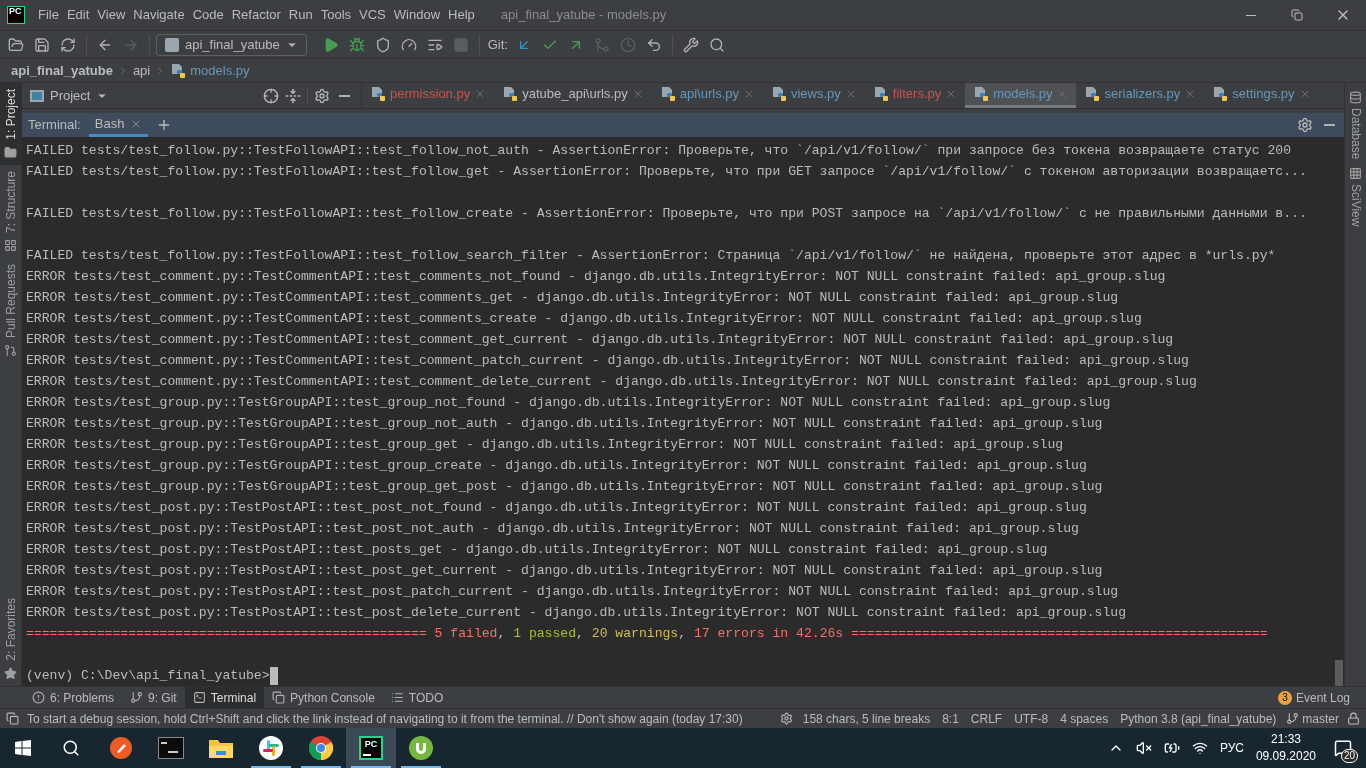  Describe the element at coordinates (564, 571) in the screenshot. I see `terminal-line: ERROR tests/test_post.py::TestPostAPI::test_post_get_current - django.db.utils.IntegrityError: NOT NULL constraint failed: api_group.slug` at that location.